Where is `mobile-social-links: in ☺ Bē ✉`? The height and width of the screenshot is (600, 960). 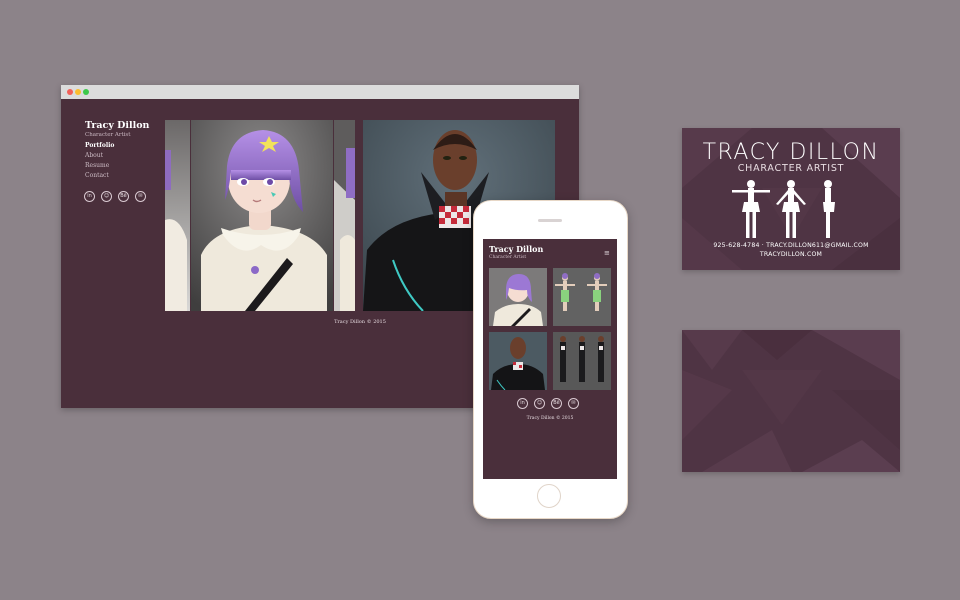
mobile-social-links: in ☺ Bē ✉ is located at coordinates (548, 403).